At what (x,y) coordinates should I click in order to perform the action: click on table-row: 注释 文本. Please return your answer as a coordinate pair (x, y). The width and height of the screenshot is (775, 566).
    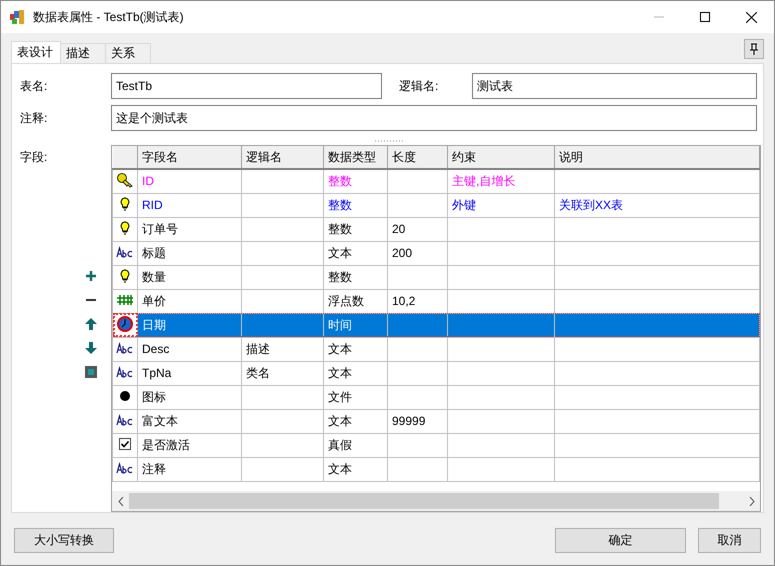
    Looking at the image, I should click on (436, 469).